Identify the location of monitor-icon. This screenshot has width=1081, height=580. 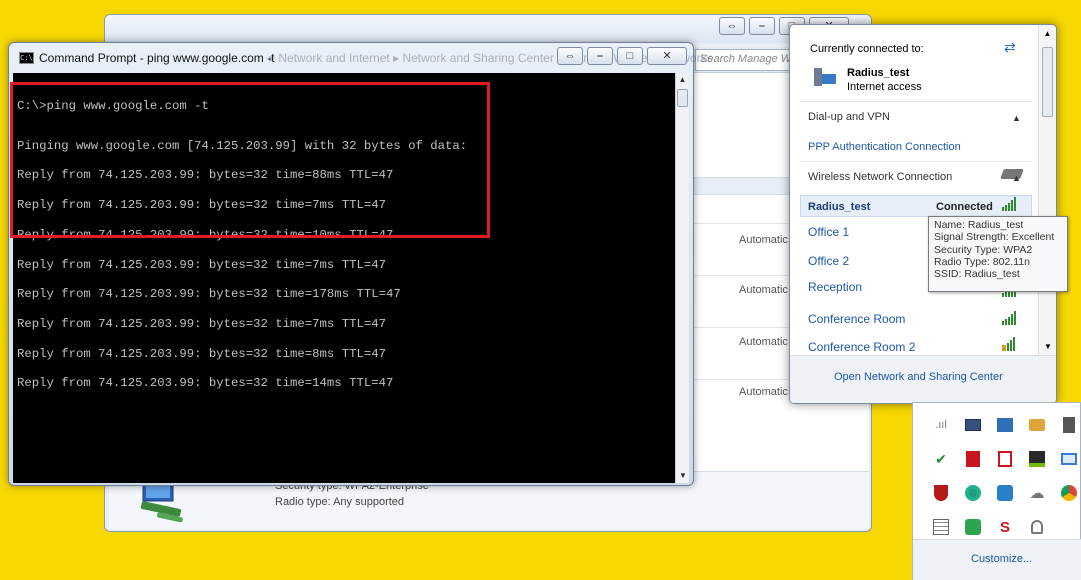
(973, 425).